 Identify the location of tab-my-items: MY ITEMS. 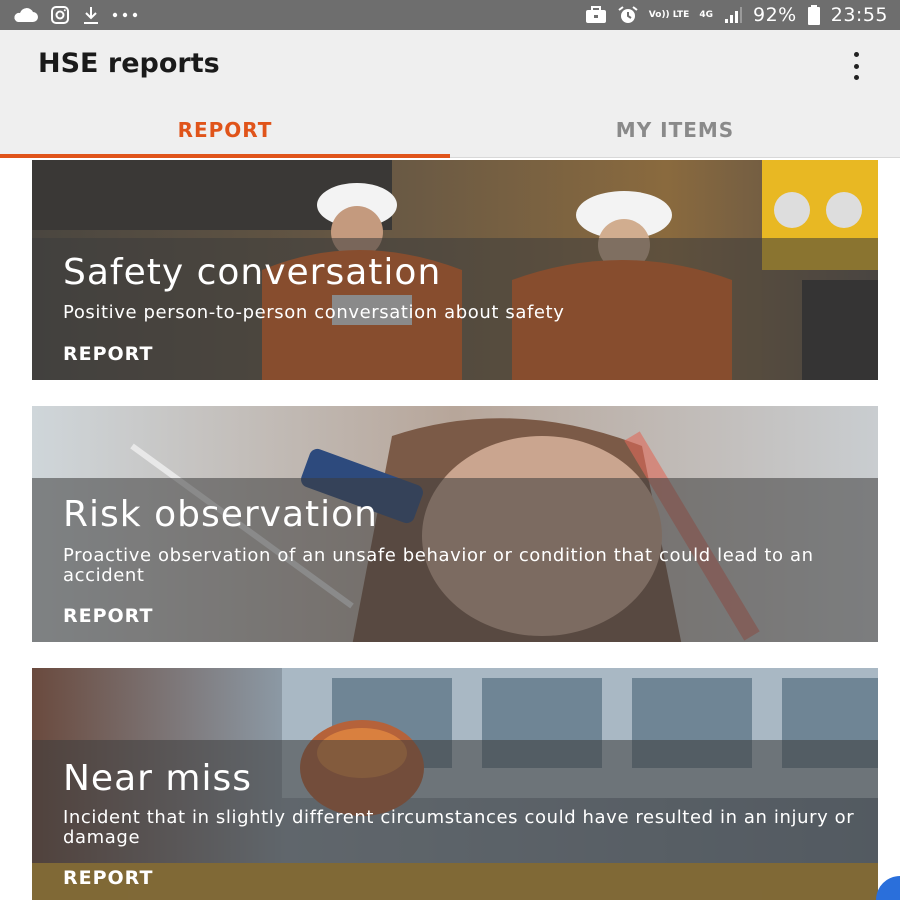
(675, 134).